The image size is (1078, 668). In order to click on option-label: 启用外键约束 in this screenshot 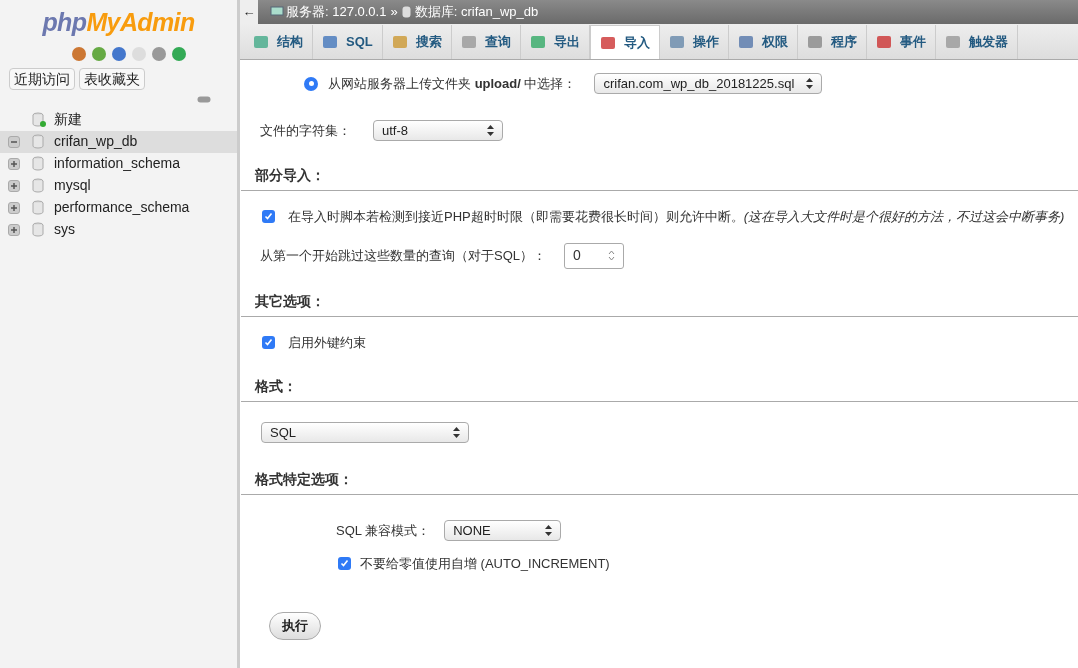, I will do `click(327, 342)`.